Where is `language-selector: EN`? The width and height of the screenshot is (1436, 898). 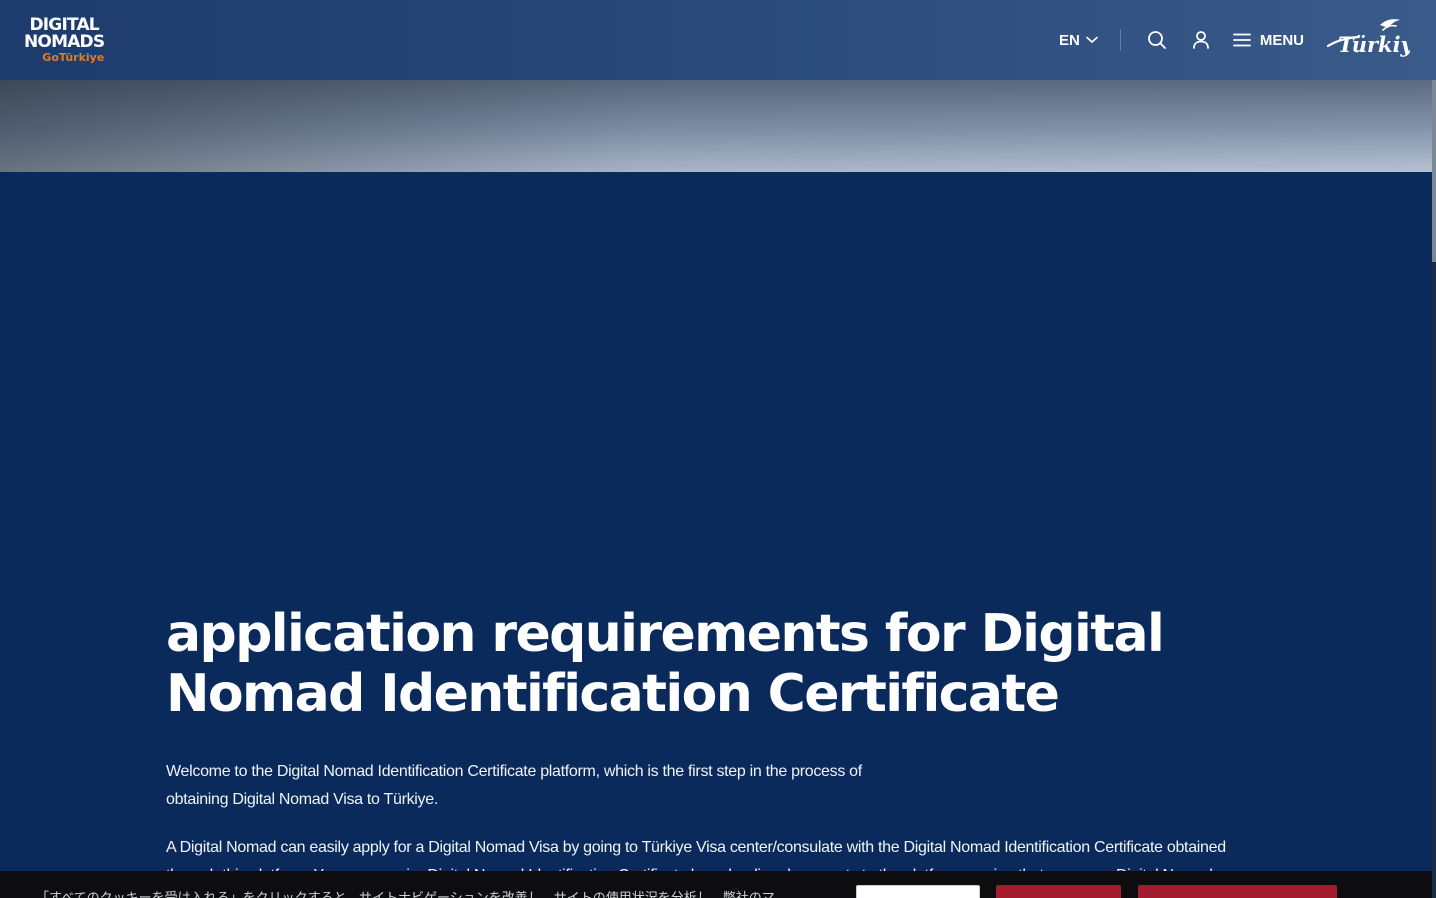
language-selector: EN is located at coordinates (1078, 40).